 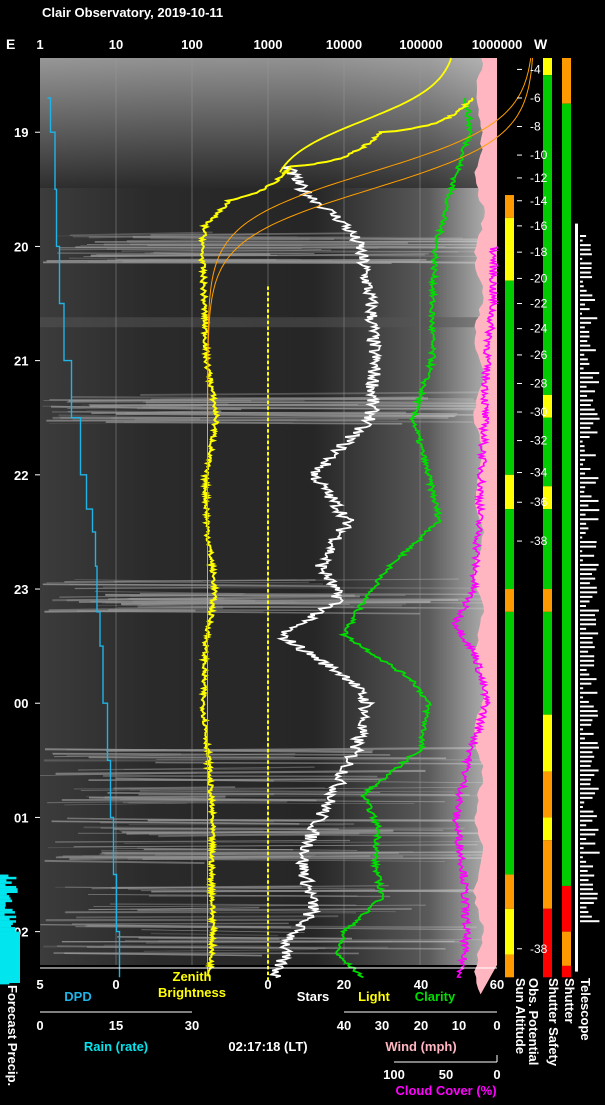 What do you see at coordinates (539, 278) in the screenshot?
I see `sun-altitude-tick: -20` at bounding box center [539, 278].